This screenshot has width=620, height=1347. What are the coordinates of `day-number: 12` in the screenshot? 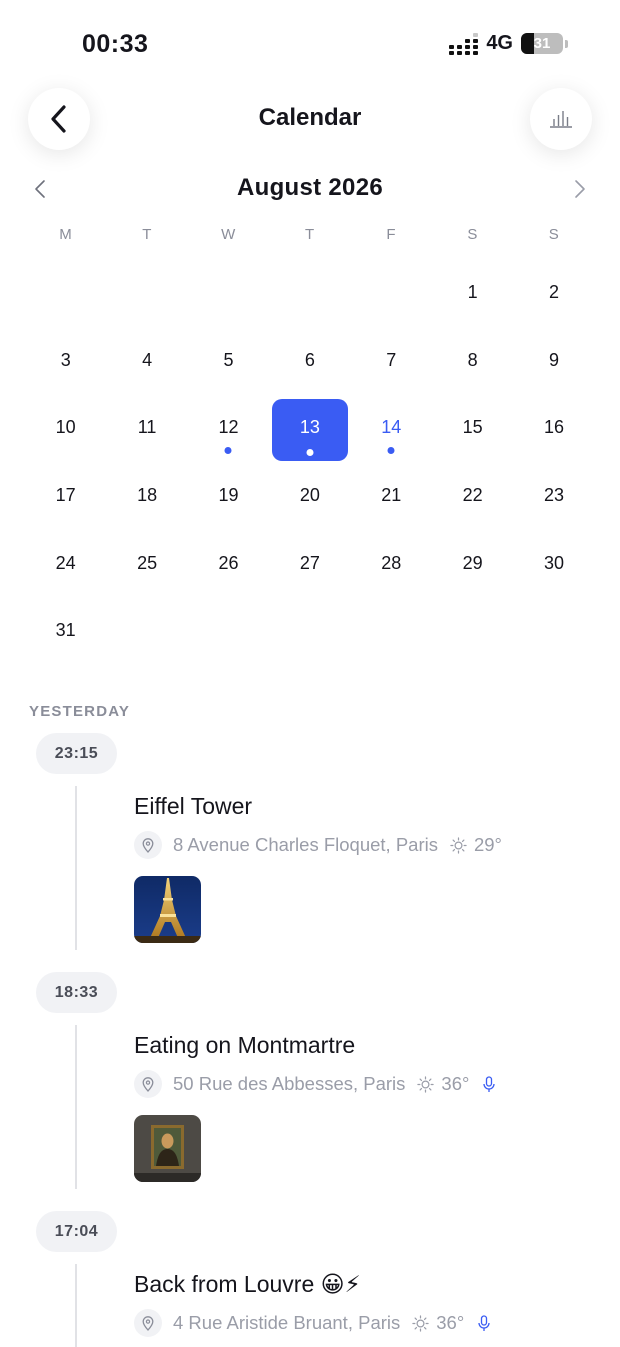 It's located at (228, 427).